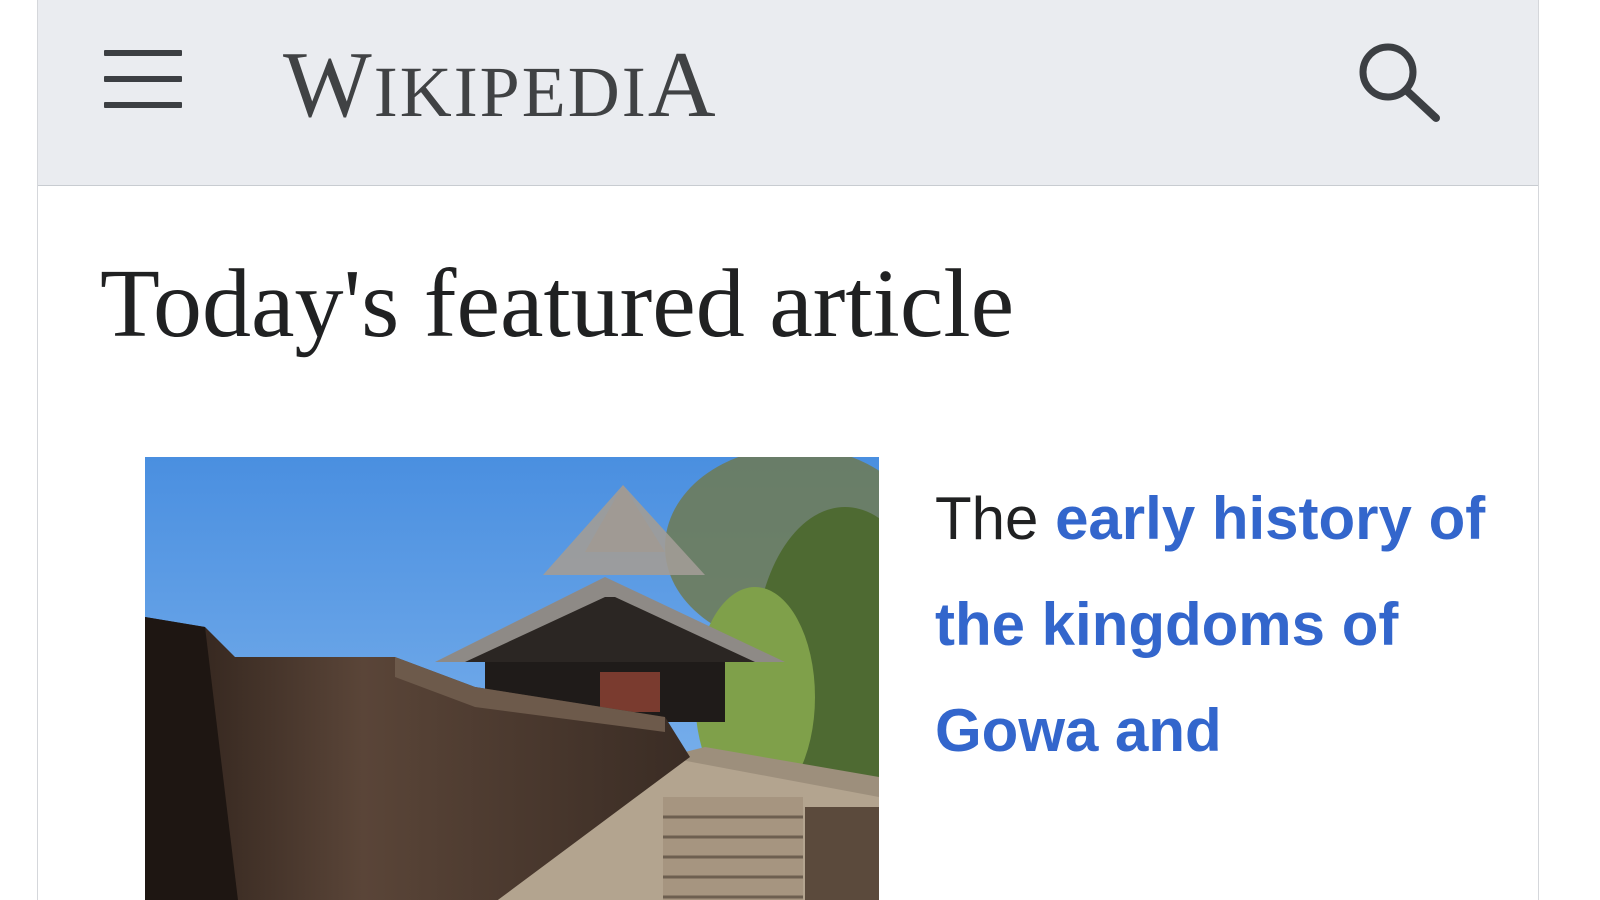 The height and width of the screenshot is (900, 1600). Describe the element at coordinates (557, 304) in the screenshot. I see `featured-article-heading: Today's featured article` at that location.